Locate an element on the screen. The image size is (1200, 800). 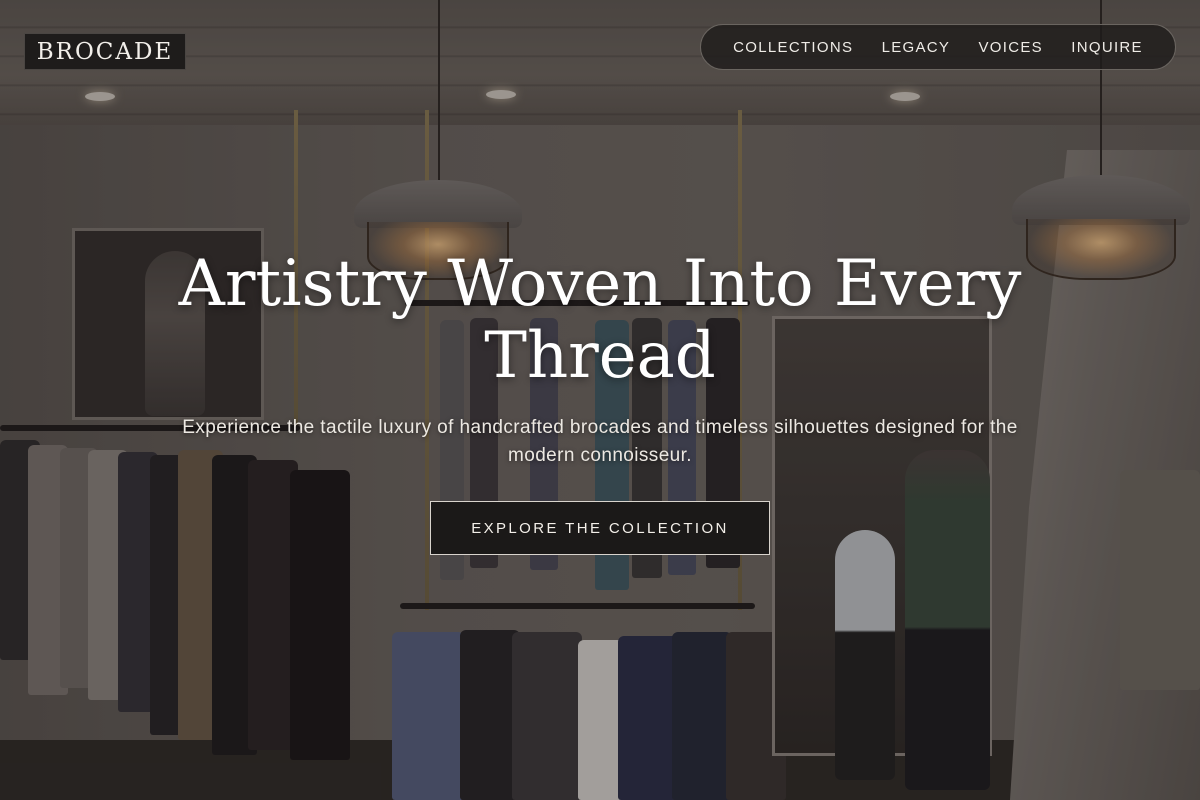
nav-item-legacy: LEGACY is located at coordinates (916, 47).